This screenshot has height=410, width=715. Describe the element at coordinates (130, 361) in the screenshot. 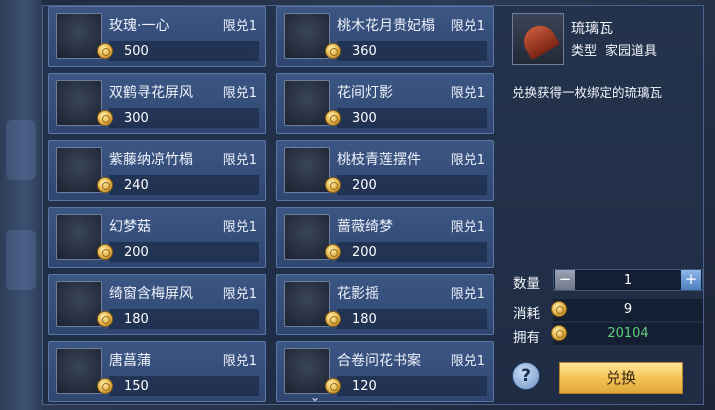

I see `item-name: 唐菖蒲` at that location.